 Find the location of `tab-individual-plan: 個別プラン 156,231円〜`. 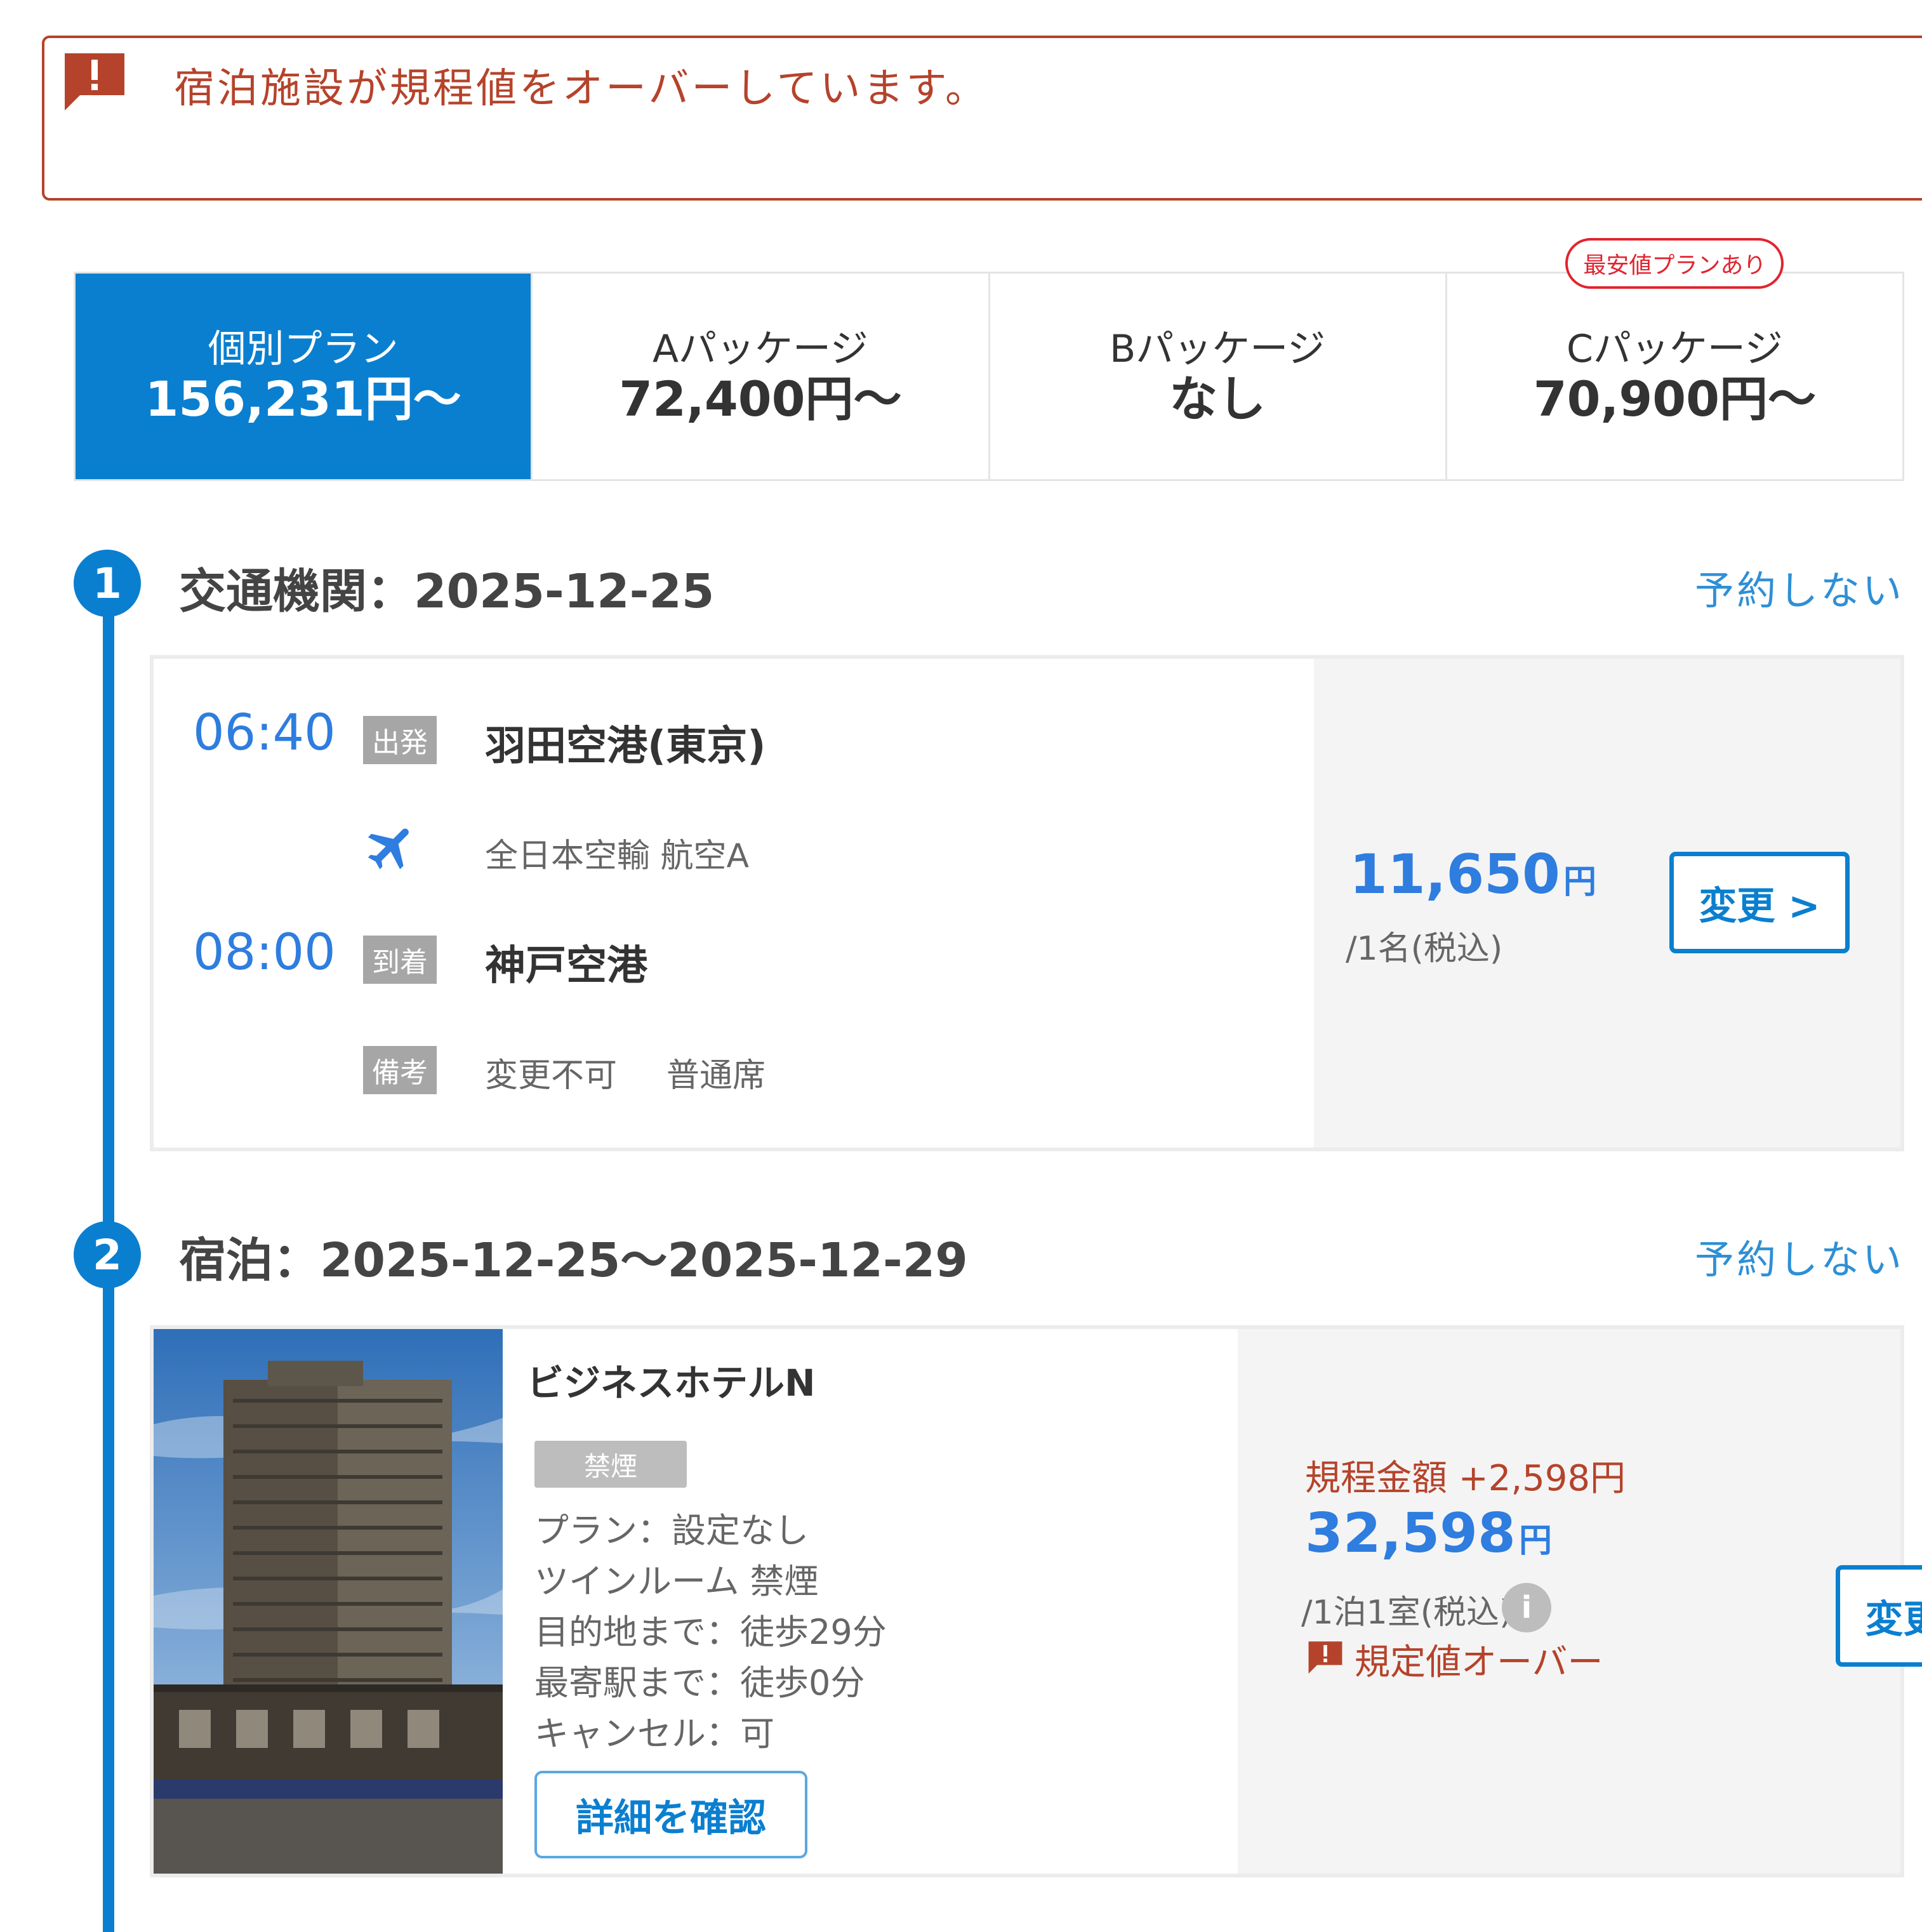

tab-individual-plan: 個別プラン 156,231円〜 is located at coordinates (304, 376).